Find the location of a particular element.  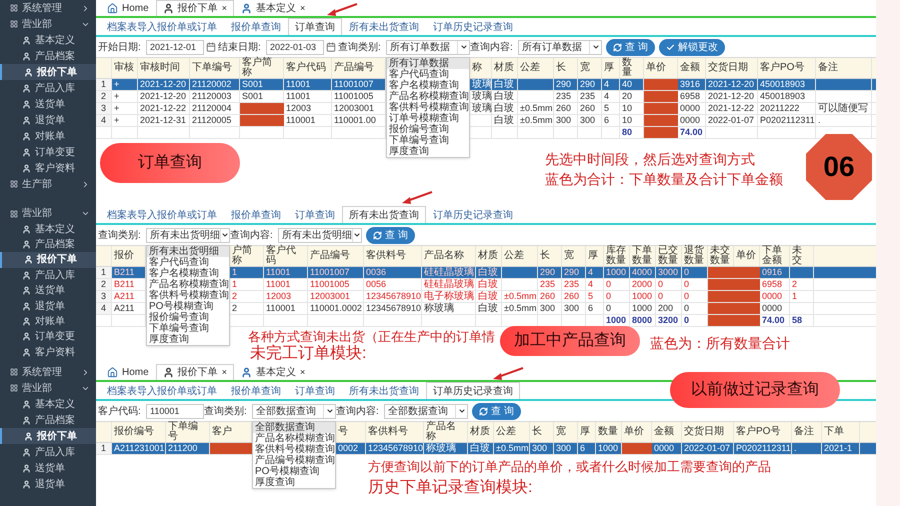

input-field: 110001 is located at coordinates (175, 411).